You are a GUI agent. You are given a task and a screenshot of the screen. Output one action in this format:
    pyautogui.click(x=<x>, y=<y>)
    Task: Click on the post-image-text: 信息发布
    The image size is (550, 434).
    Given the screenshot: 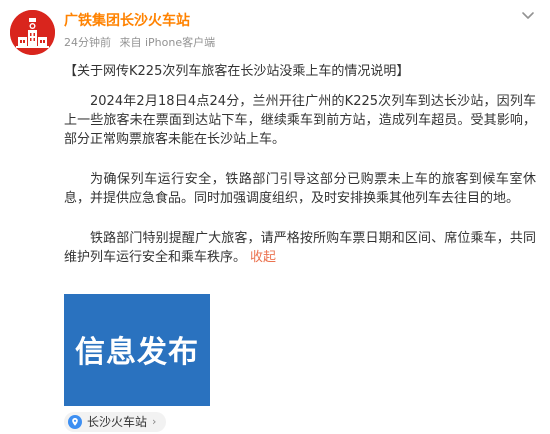 What is the action you would take?
    pyautogui.click(x=137, y=352)
    